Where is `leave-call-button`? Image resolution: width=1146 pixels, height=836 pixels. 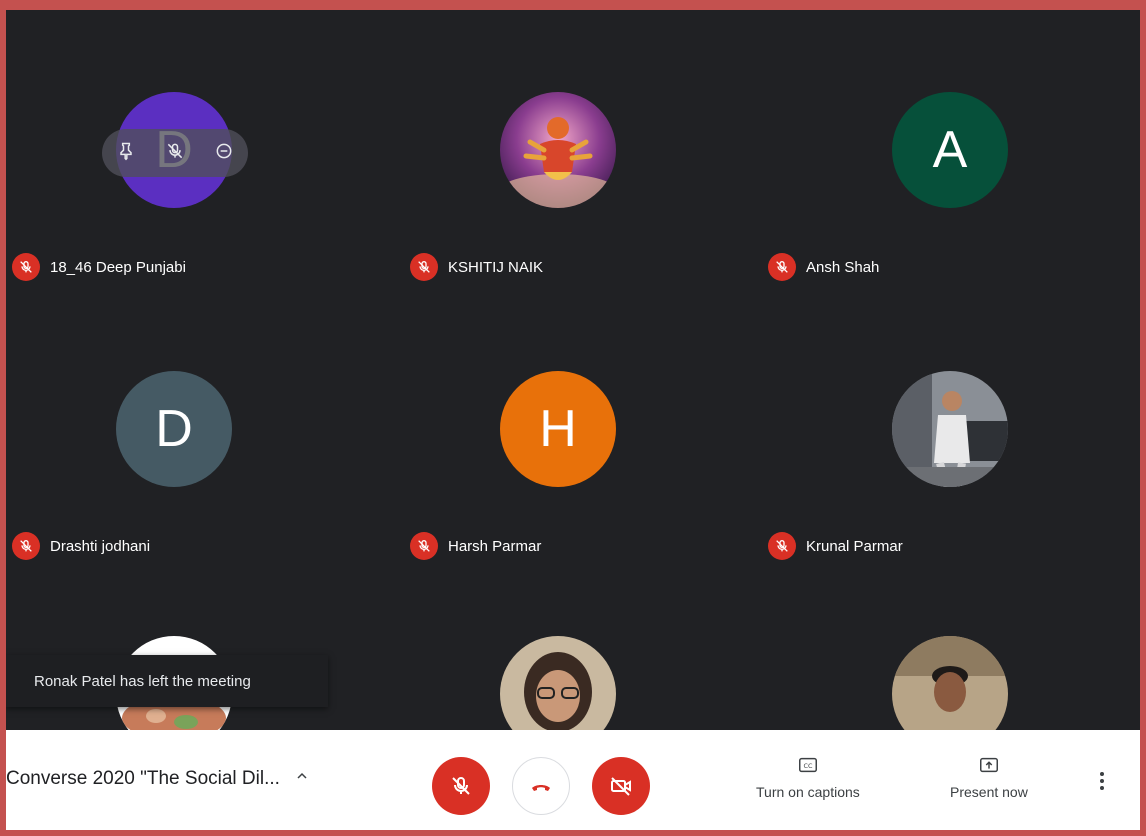
leave-call-button is located at coordinates (541, 786).